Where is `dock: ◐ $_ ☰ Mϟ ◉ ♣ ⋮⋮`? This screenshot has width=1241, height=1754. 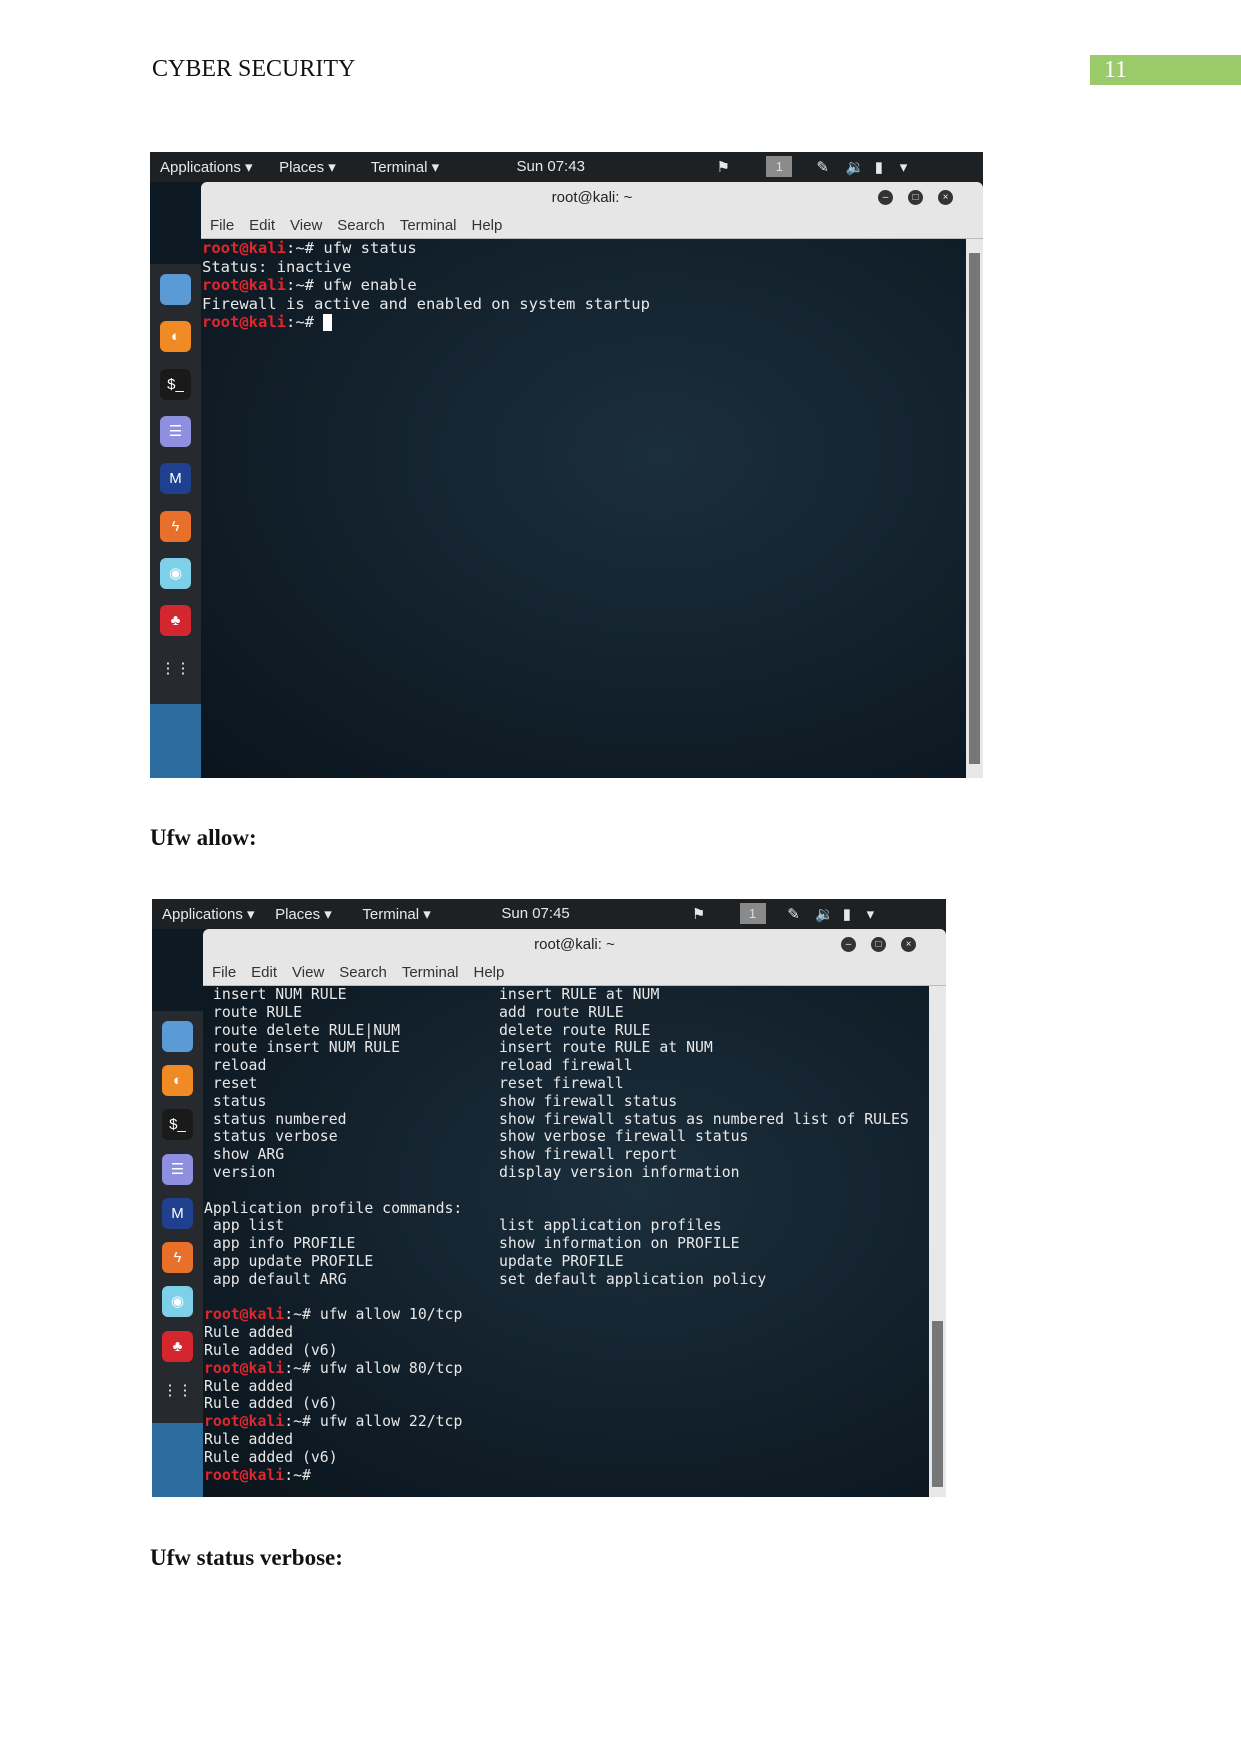 dock: ◐ $_ ☰ Mϟ ◉ ♣ ⋮⋮ is located at coordinates (177, 1217).